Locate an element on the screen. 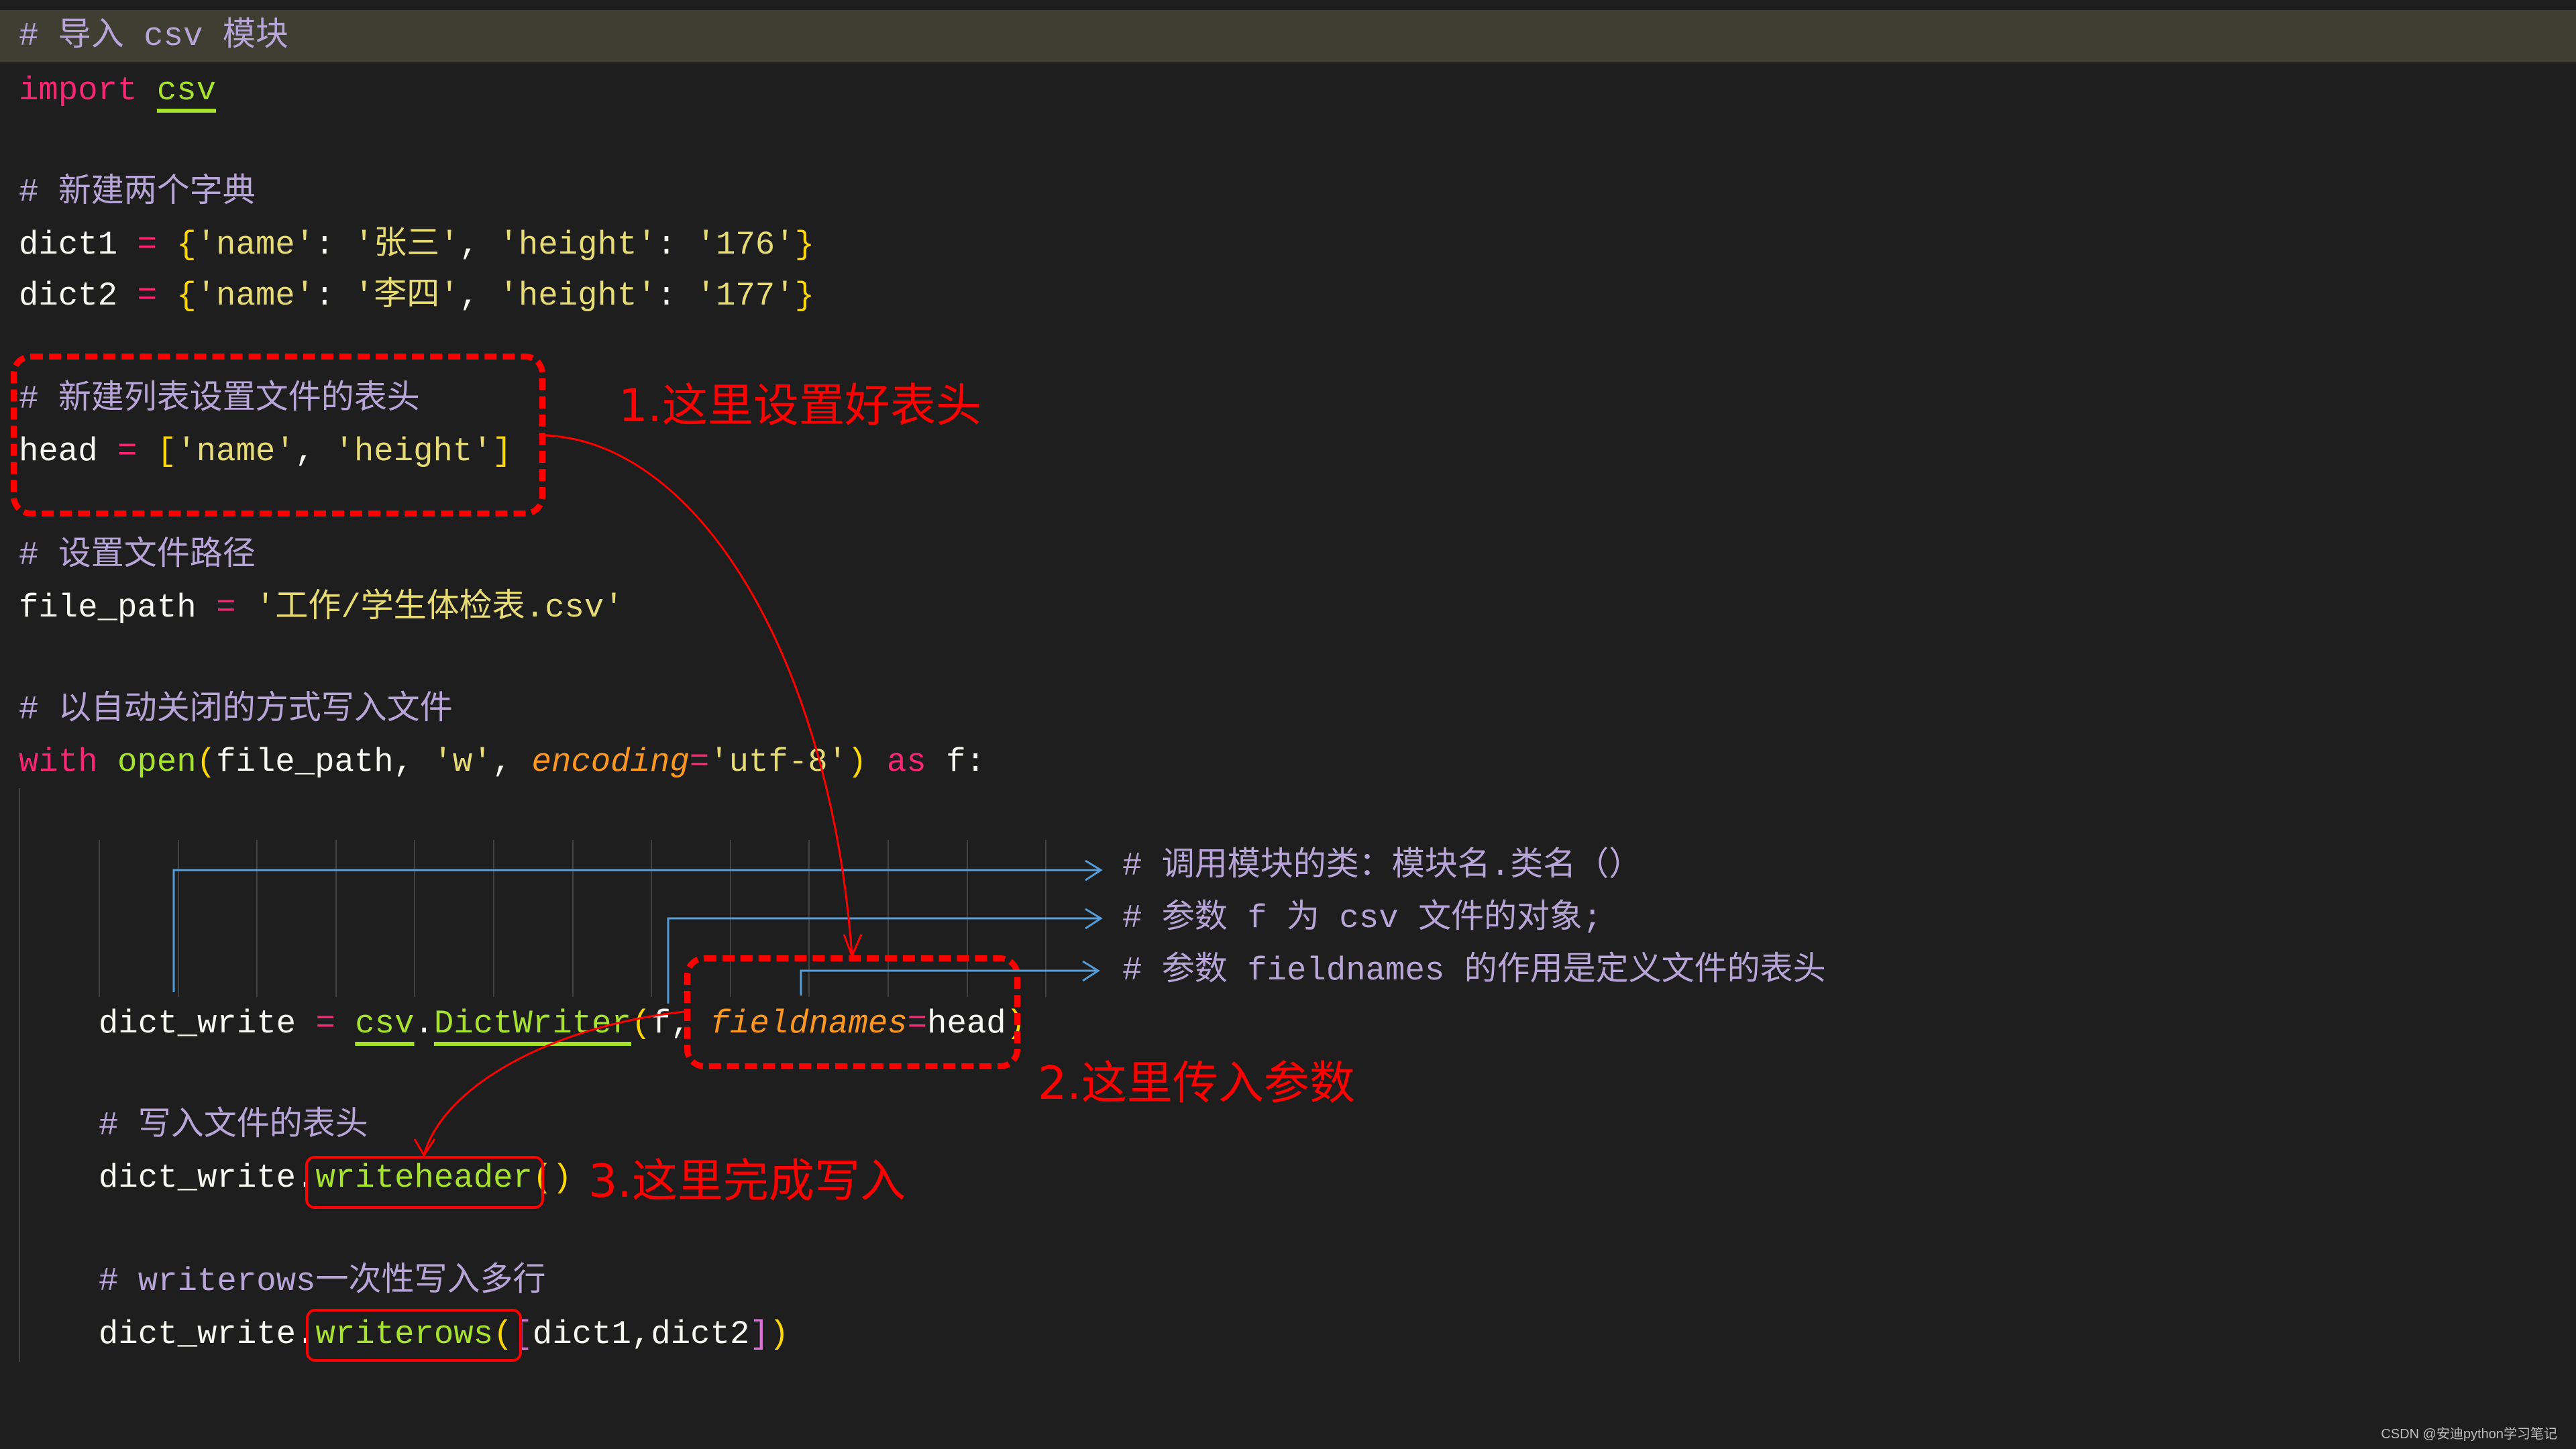 This screenshot has height=1449, width=2576. highlight-box-writerows is located at coordinates (414, 1335).